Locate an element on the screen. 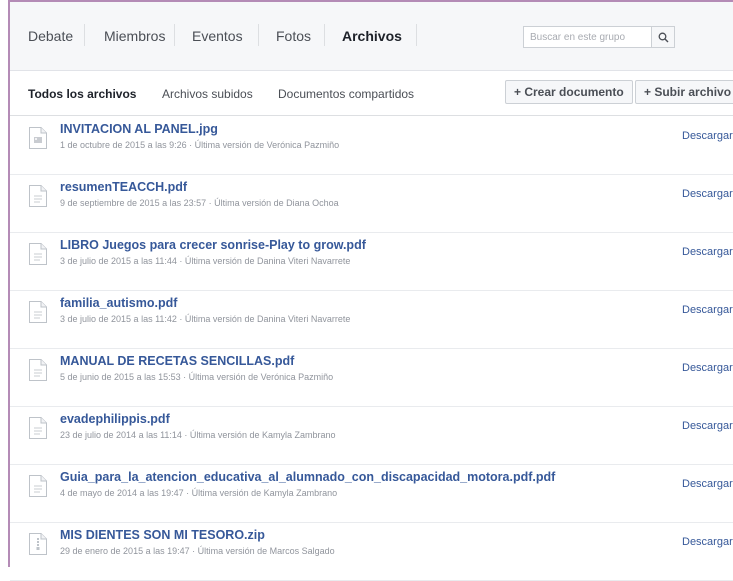 The width and height of the screenshot is (733, 581). tab-fotos: Fotos is located at coordinates (293, 36).